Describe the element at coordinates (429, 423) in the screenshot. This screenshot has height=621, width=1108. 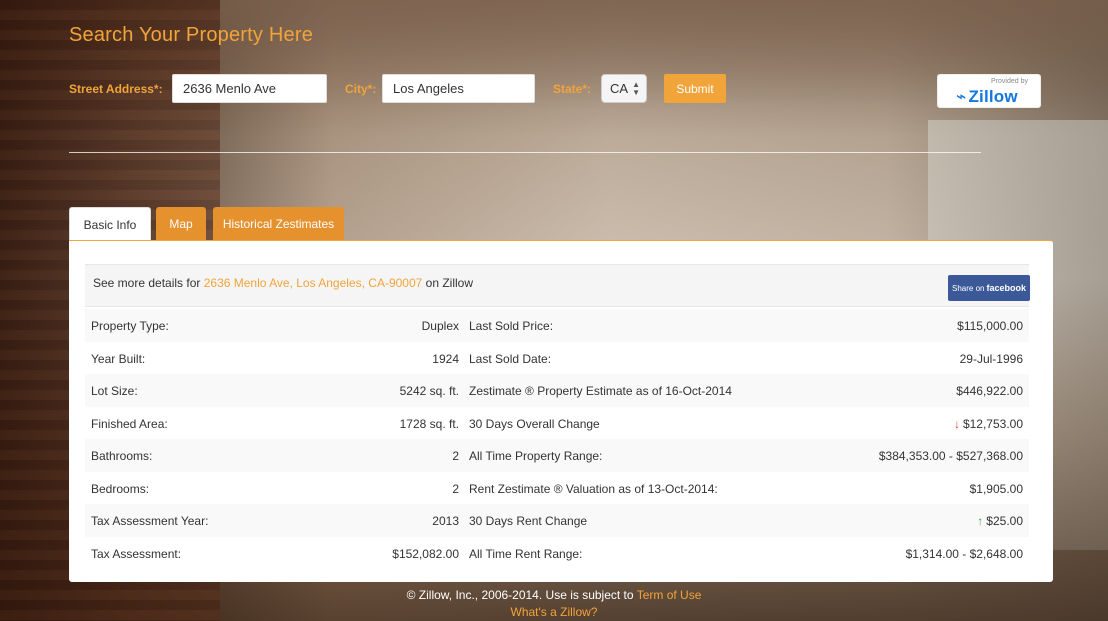
I see `row-value: 1728 sq. ft.` at that location.